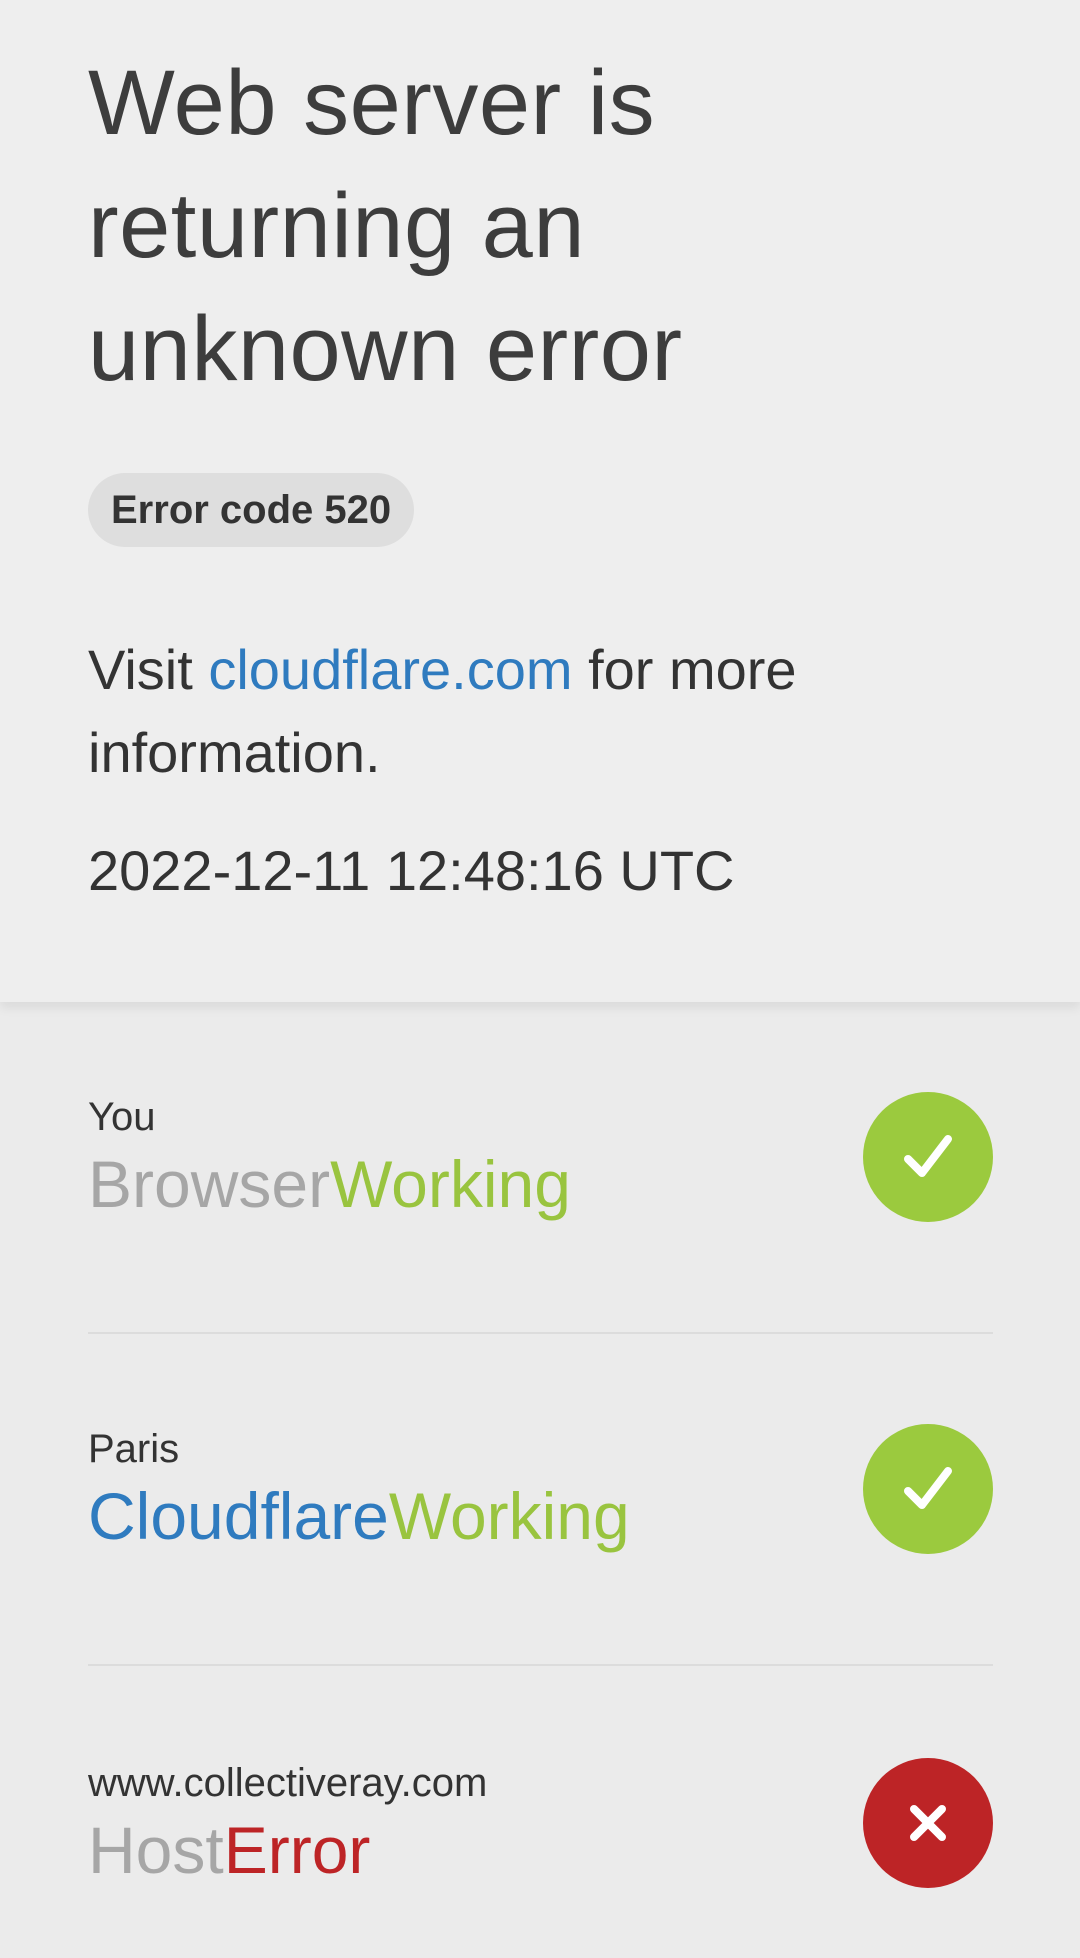  I want to click on error-timestamp: 2022-12-11 12:48:16 UTC, so click(411, 870).